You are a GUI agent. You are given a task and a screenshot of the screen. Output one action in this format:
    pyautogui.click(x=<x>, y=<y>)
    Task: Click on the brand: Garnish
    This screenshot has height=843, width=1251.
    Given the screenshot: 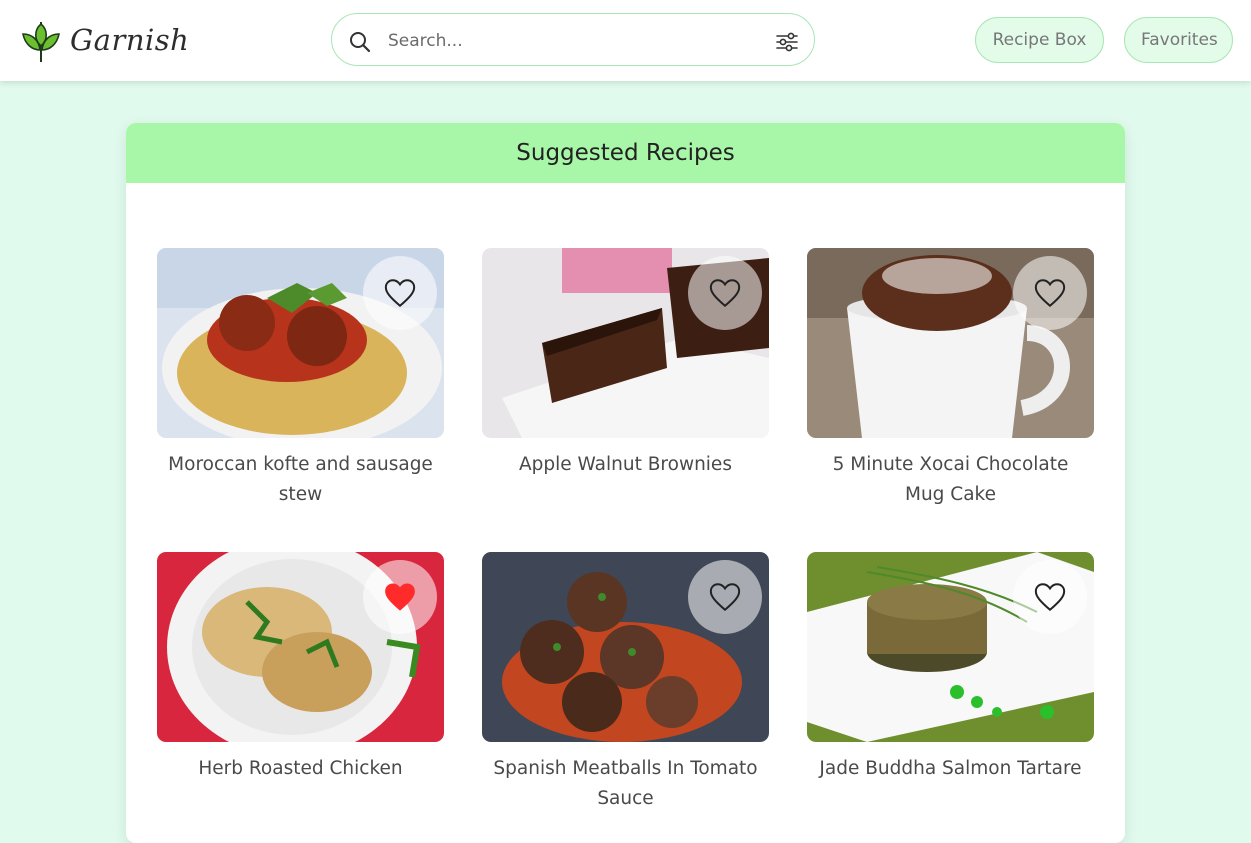 What is the action you would take?
    pyautogui.click(x=104, y=40)
    